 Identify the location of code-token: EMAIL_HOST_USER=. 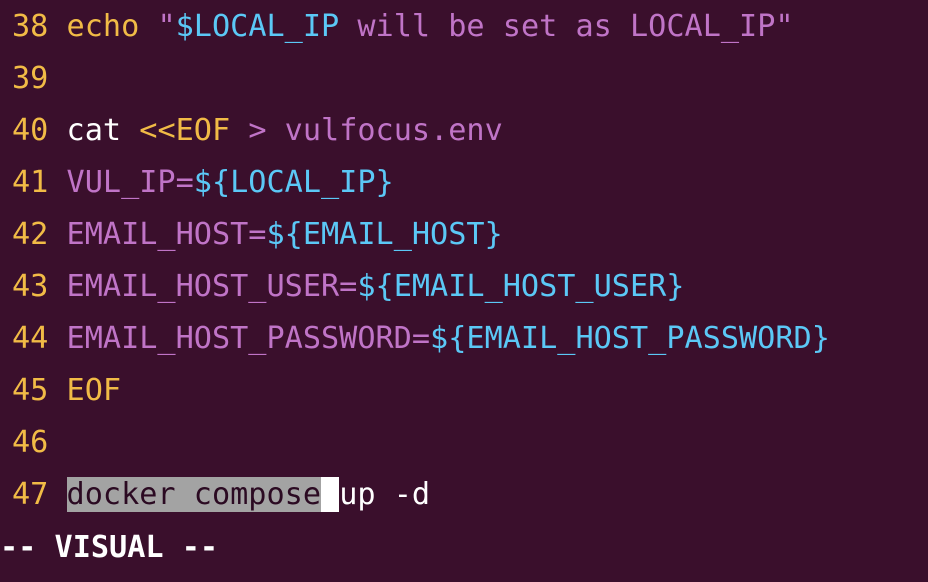
(212, 286).